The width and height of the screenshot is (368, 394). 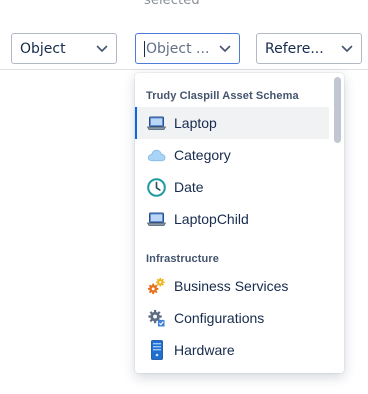 What do you see at coordinates (156, 155) in the screenshot?
I see `cloud-icon` at bounding box center [156, 155].